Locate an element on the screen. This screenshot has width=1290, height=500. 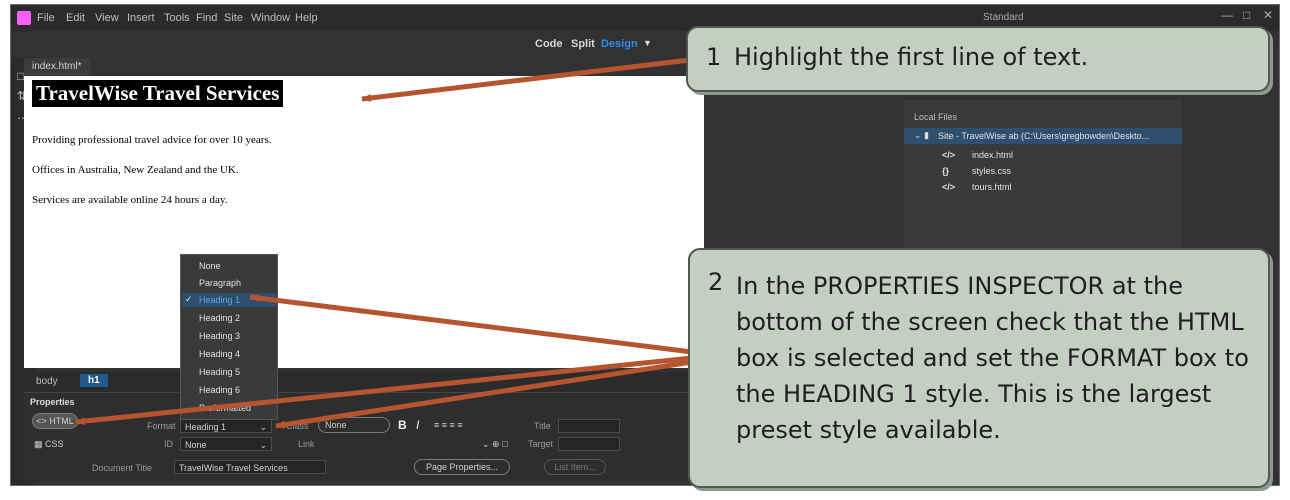
arrow-to-html-button is located at coordinates (384, 390).